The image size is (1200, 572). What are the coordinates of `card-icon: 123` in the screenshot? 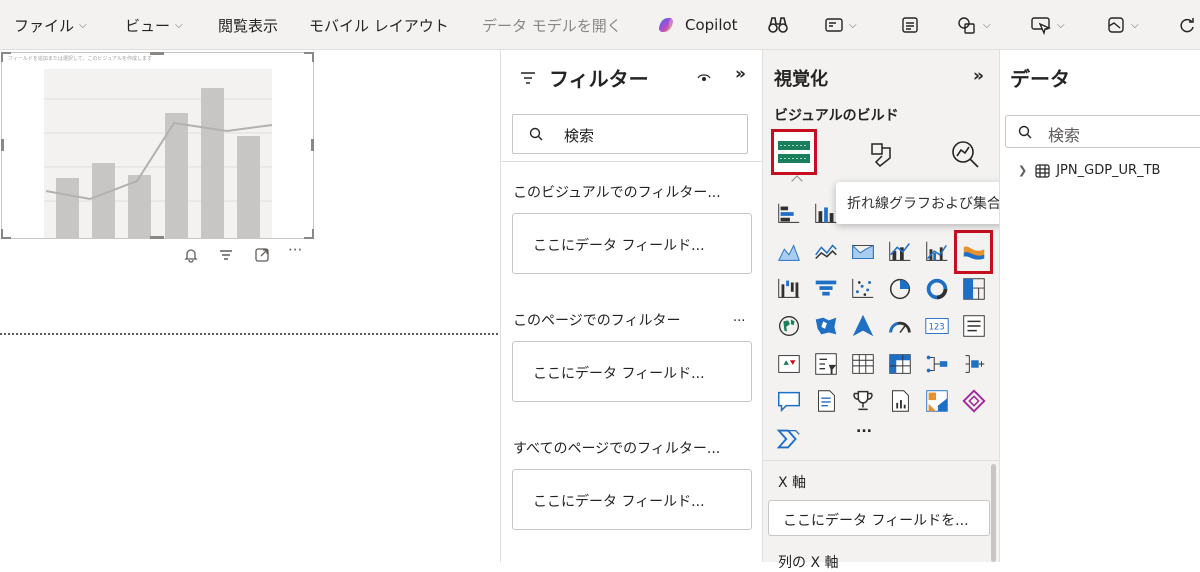 It's located at (937, 326).